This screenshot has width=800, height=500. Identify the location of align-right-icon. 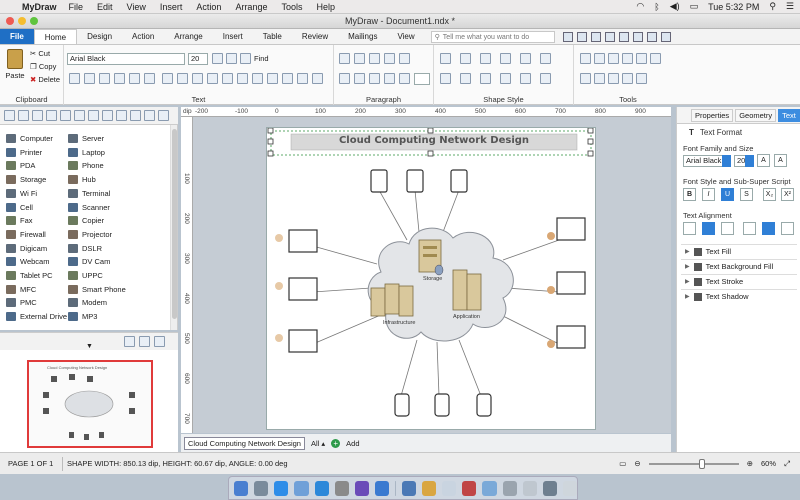
(374, 78).